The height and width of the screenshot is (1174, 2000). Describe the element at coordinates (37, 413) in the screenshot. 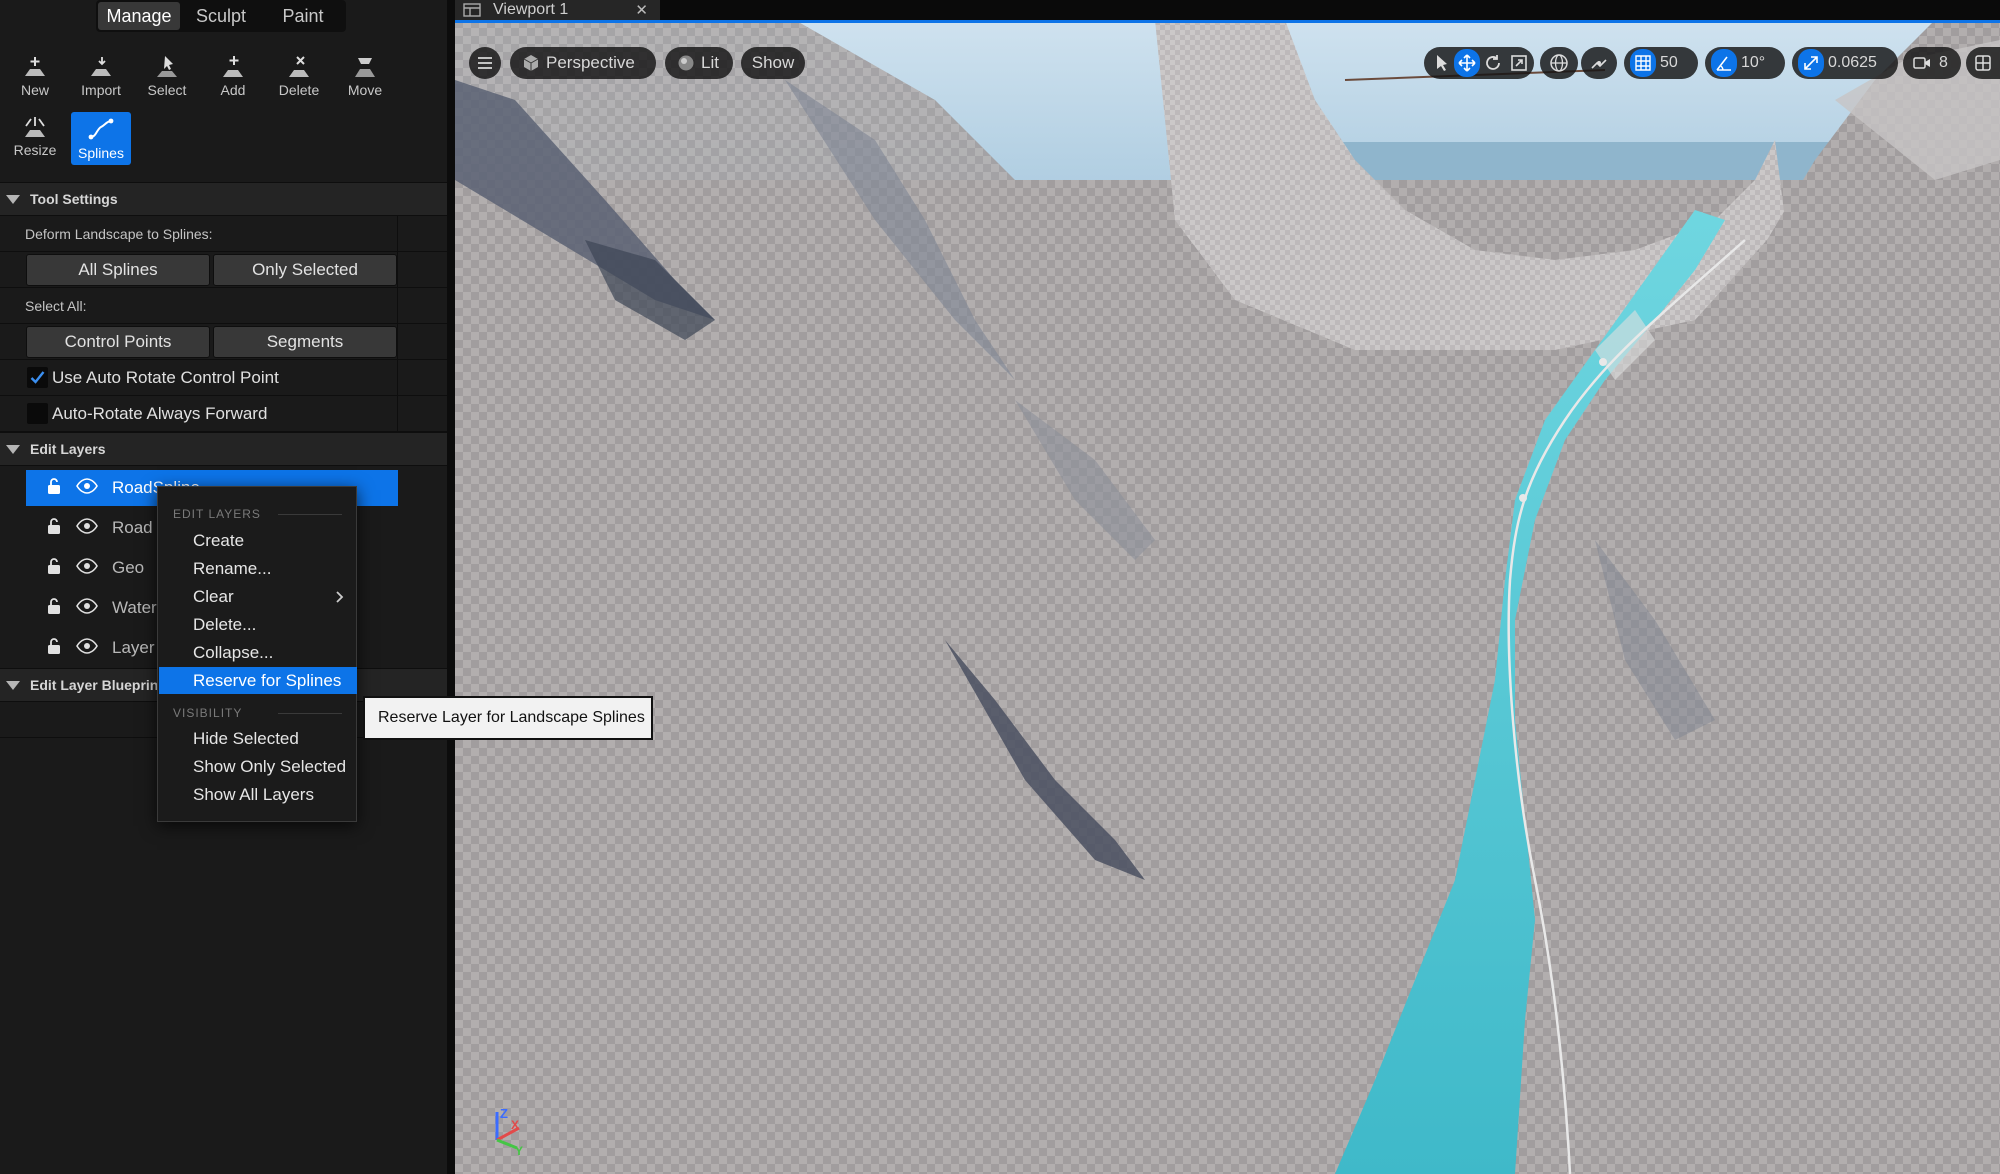

I see `always-forward-checkbox` at that location.